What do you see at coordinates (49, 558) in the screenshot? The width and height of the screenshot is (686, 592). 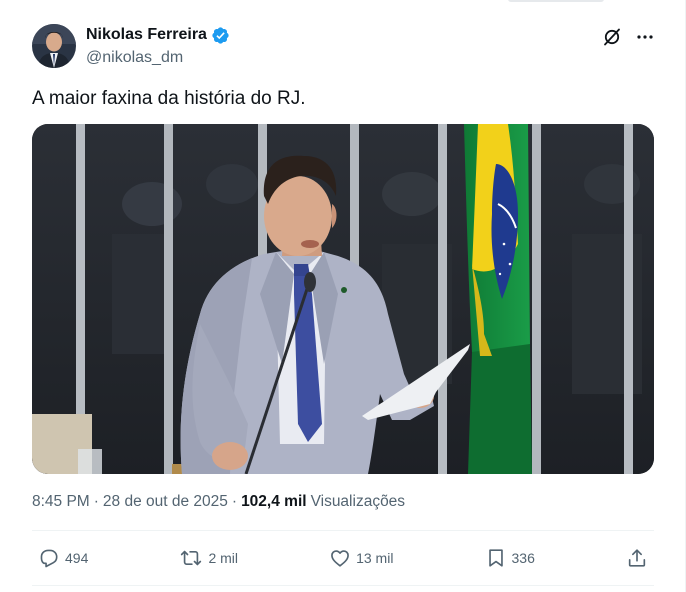 I see `reply-icon` at bounding box center [49, 558].